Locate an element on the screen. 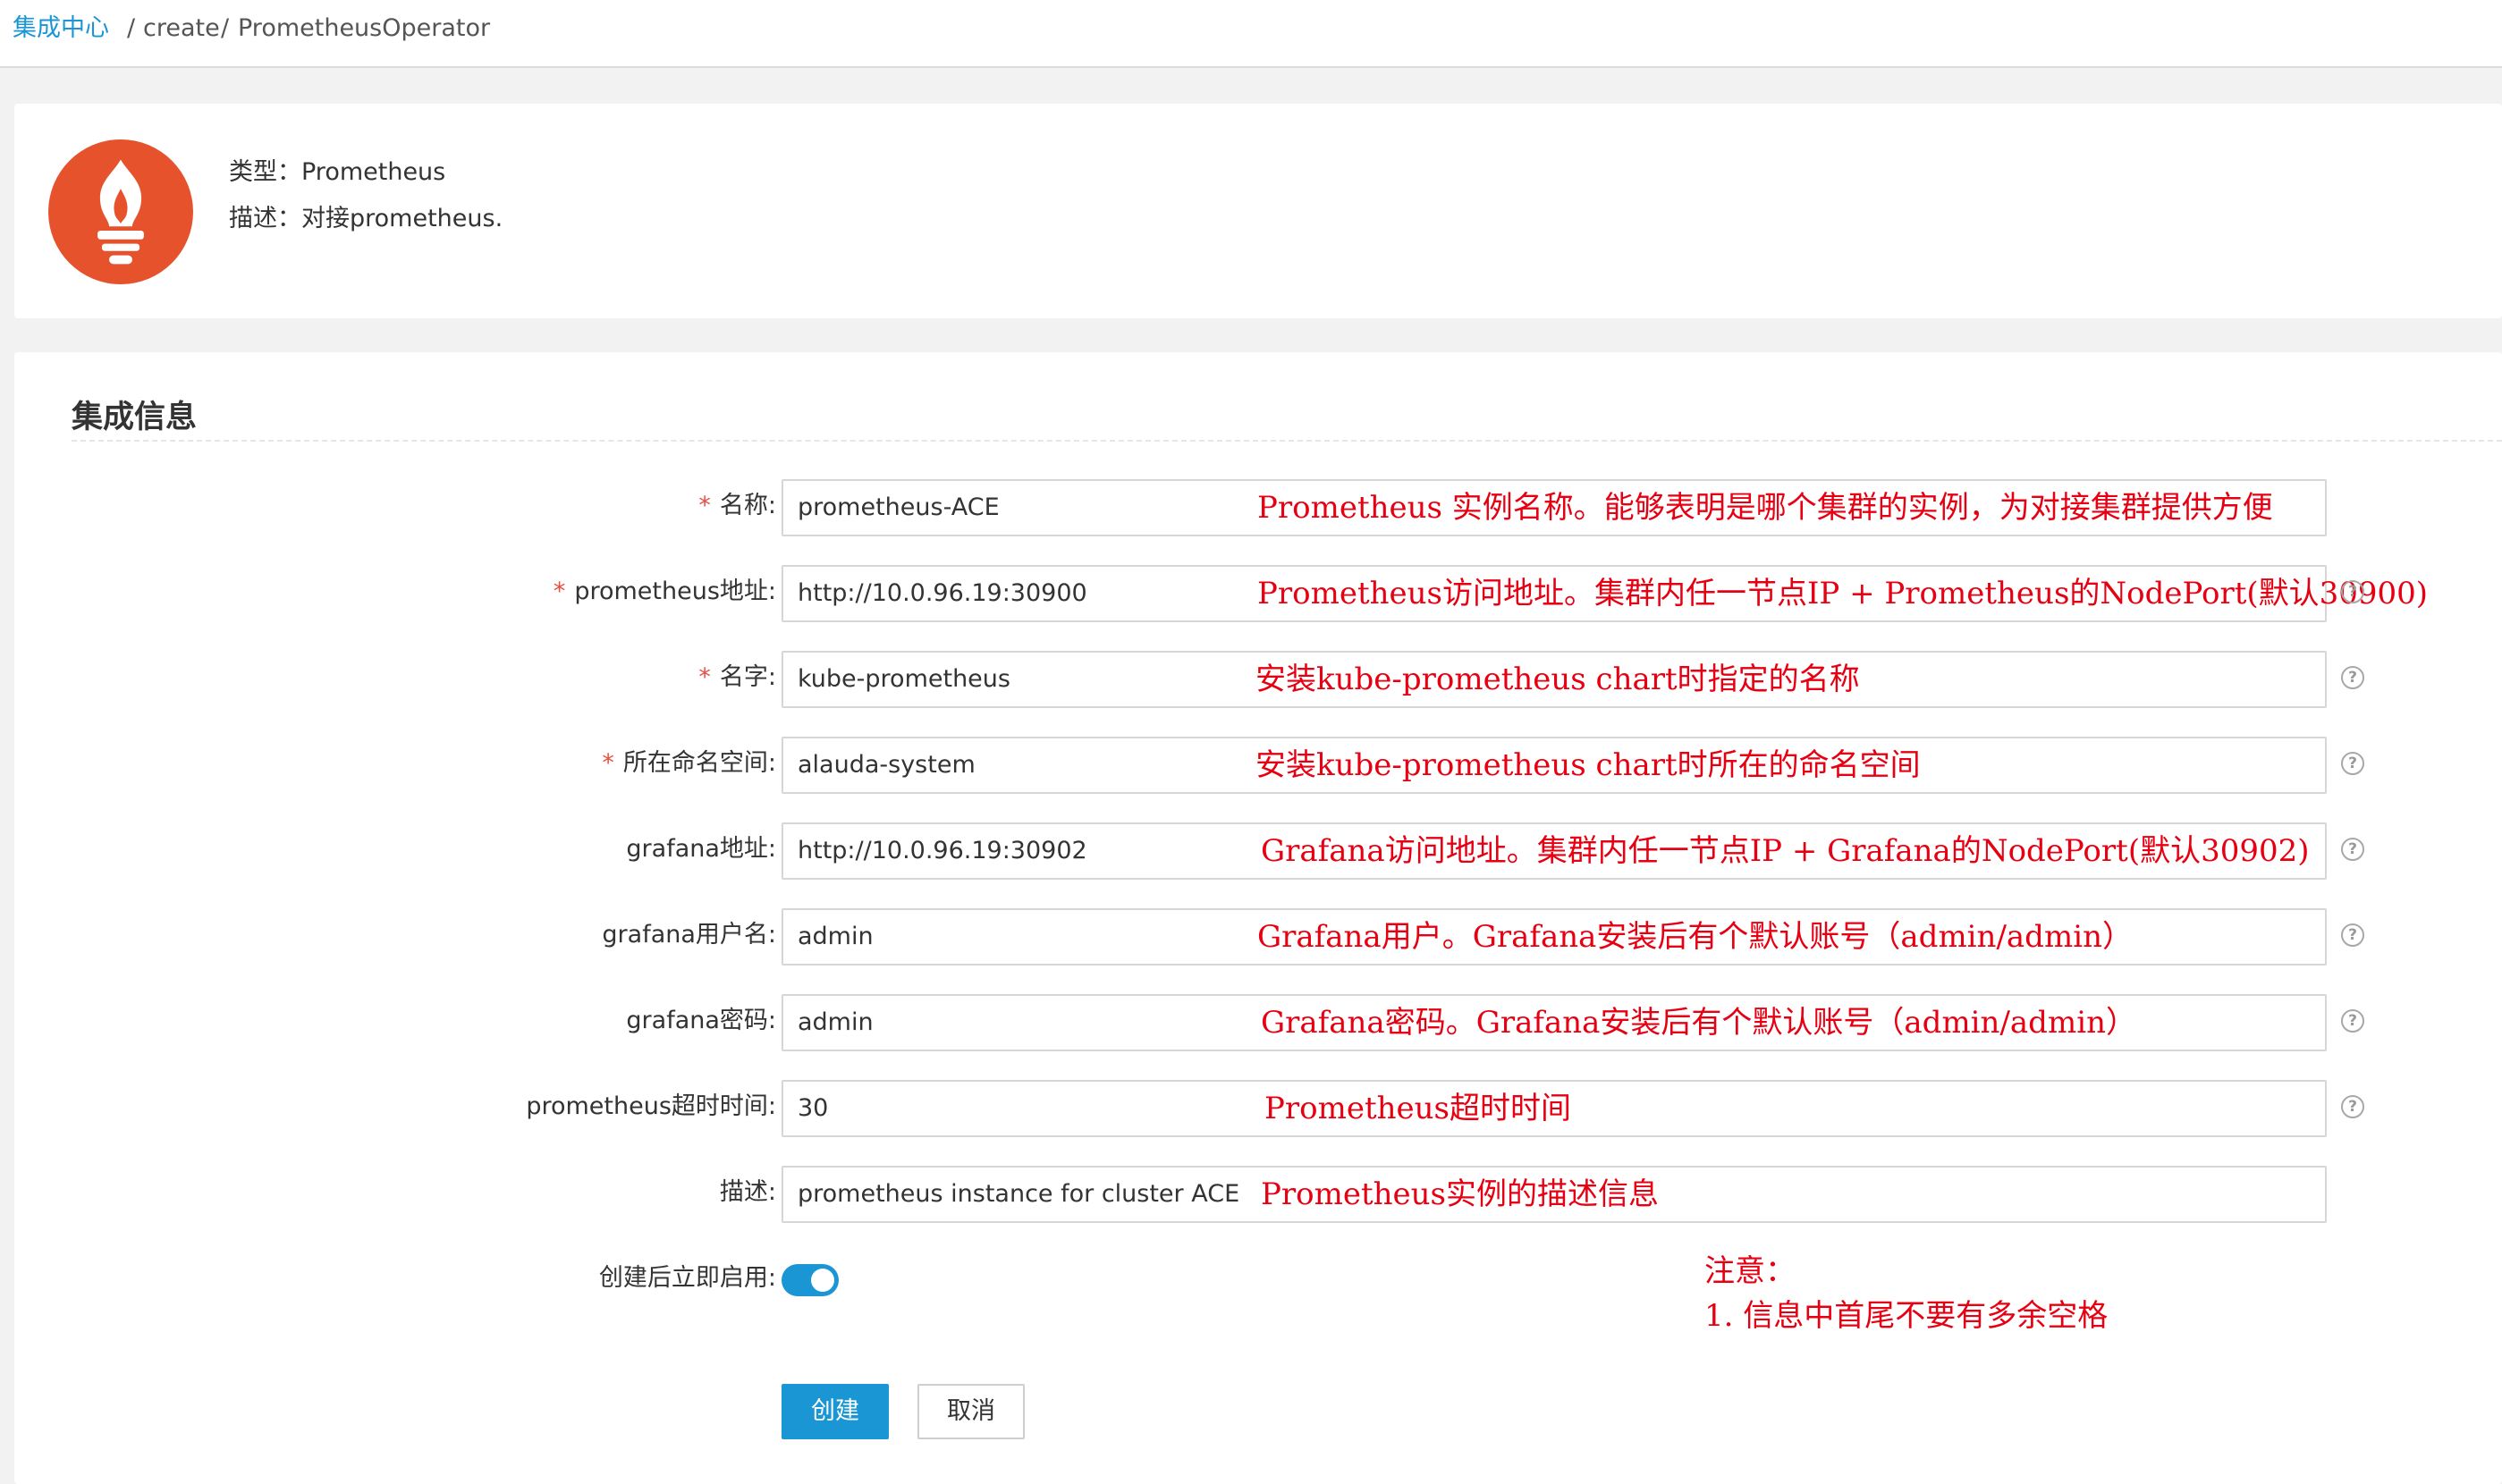  grafana-address-label: grafana地址: is located at coordinates (388, 851).